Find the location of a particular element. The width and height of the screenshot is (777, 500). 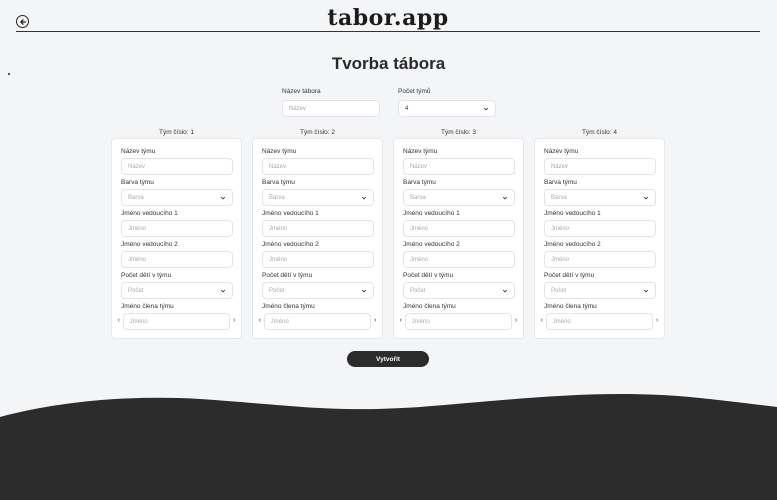

team-count-select: 4 is located at coordinates (447, 108).